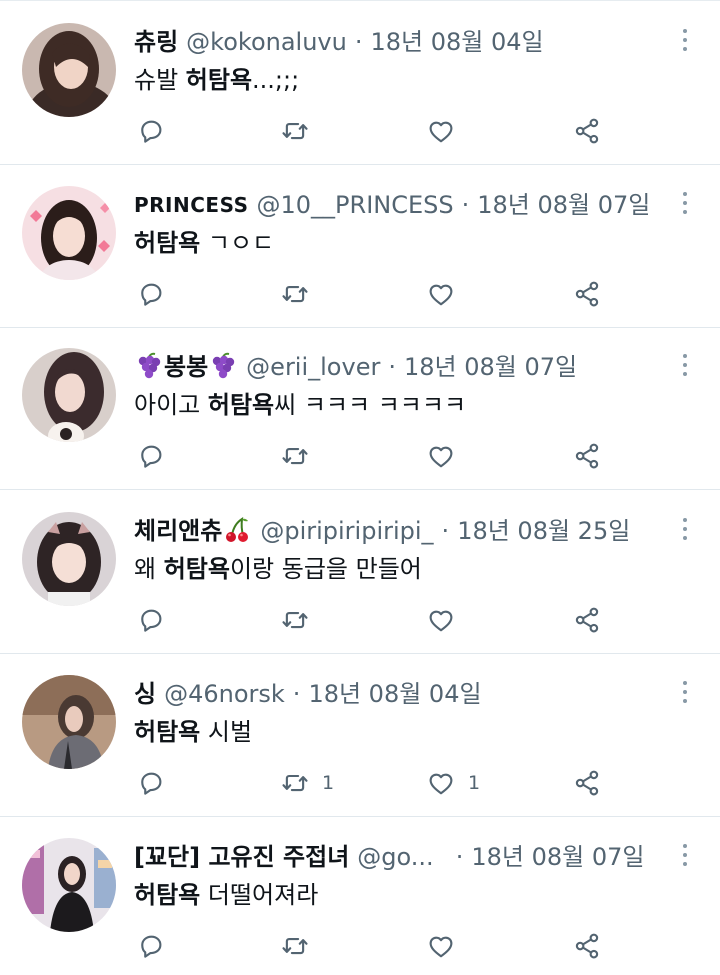  What do you see at coordinates (224, 694) in the screenshot?
I see `handle: @46norsk` at bounding box center [224, 694].